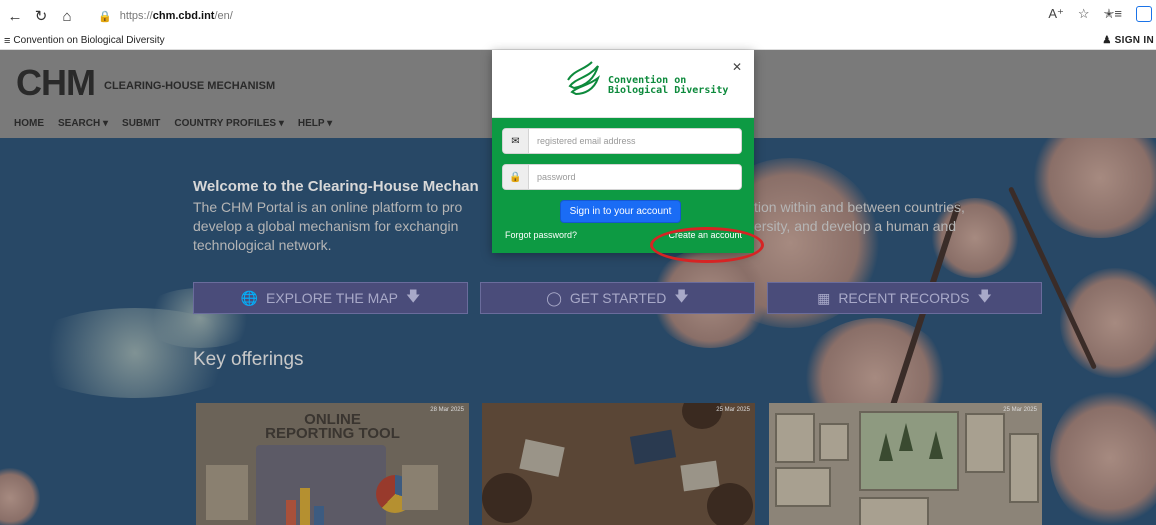 The image size is (1156, 525). Describe the element at coordinates (183, 16) in the screenshot. I see `url-host: chm.cbd.int` at that location.